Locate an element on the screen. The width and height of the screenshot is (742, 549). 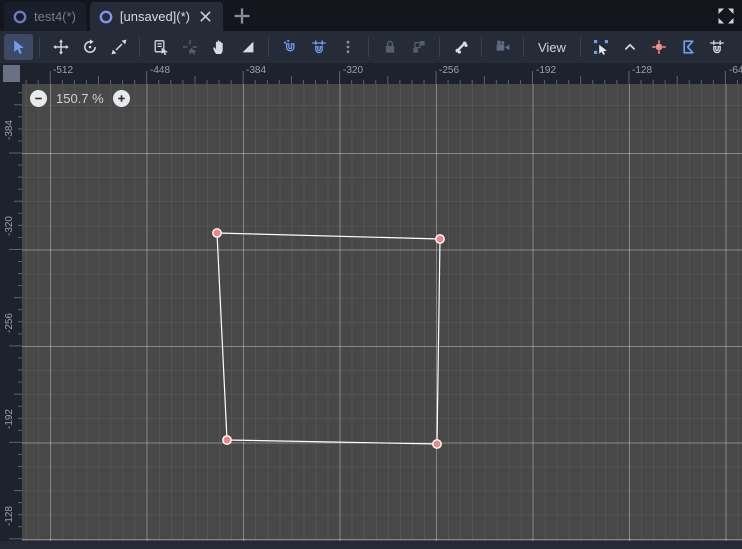
plus-icon is located at coordinates (121, 98).